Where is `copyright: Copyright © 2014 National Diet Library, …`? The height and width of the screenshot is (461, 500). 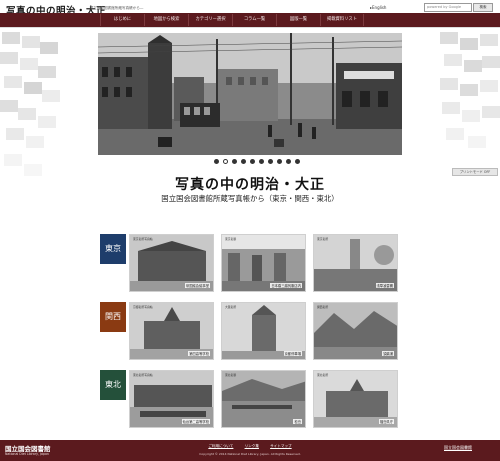
copyright: Copyright © 2014 National Diet Library, … is located at coordinates (250, 454).